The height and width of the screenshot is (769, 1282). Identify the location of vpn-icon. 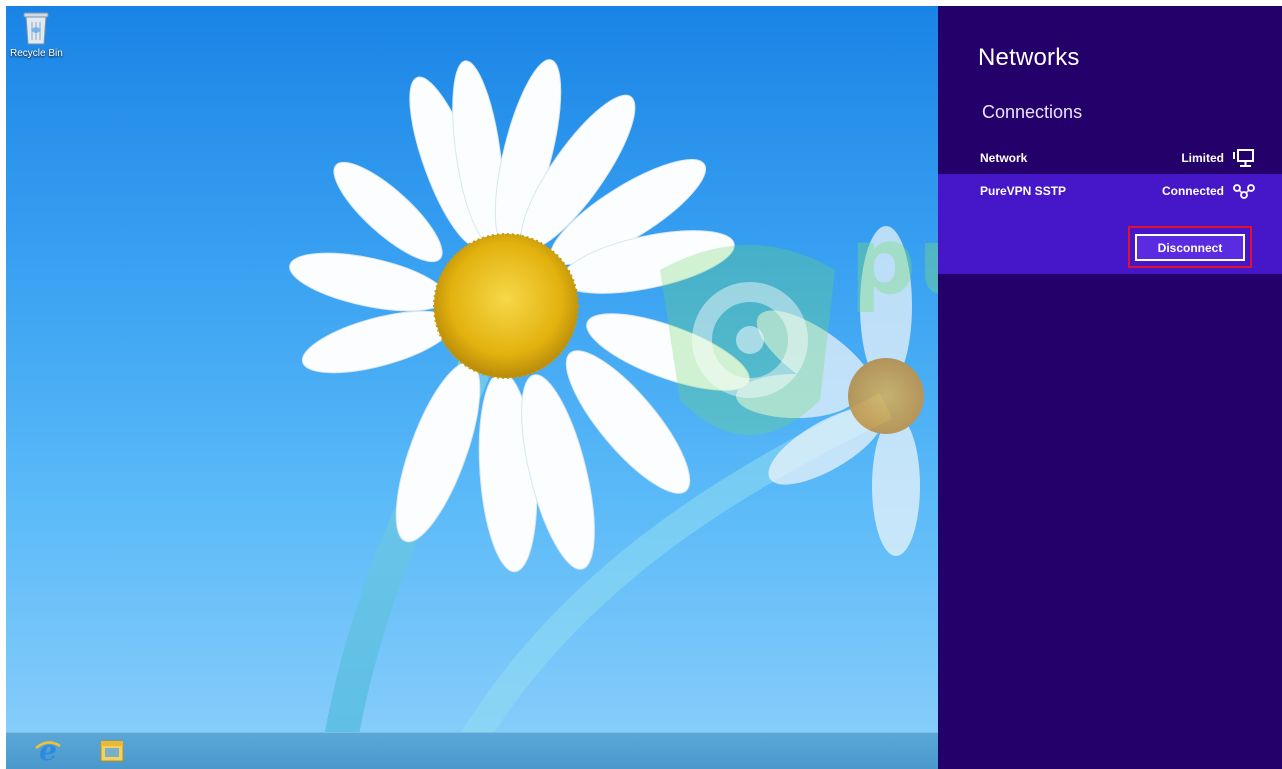
(1244, 191).